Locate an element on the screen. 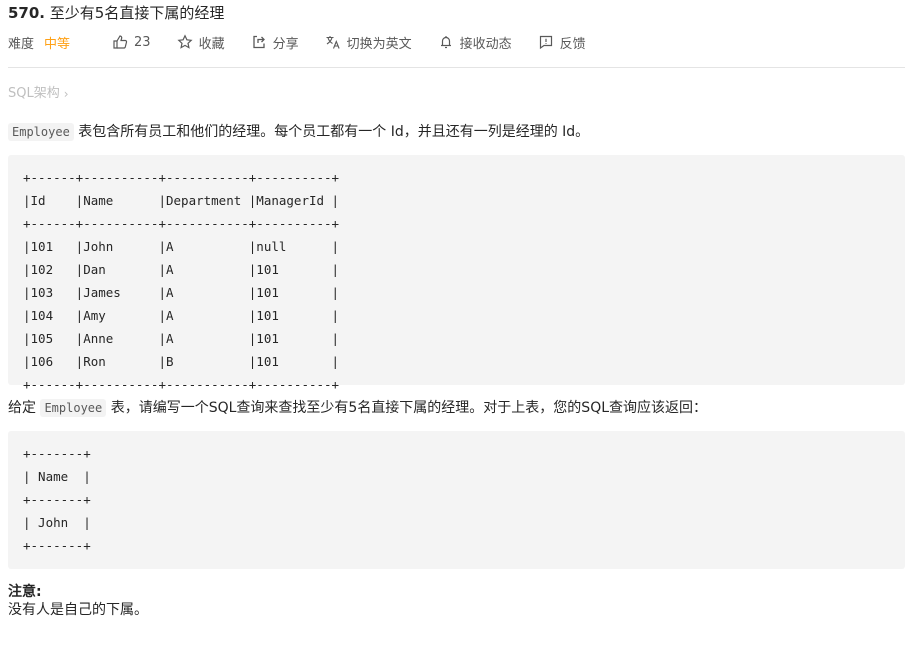 The height and width of the screenshot is (654, 913). favorite-label: 收藏 is located at coordinates (211, 44).